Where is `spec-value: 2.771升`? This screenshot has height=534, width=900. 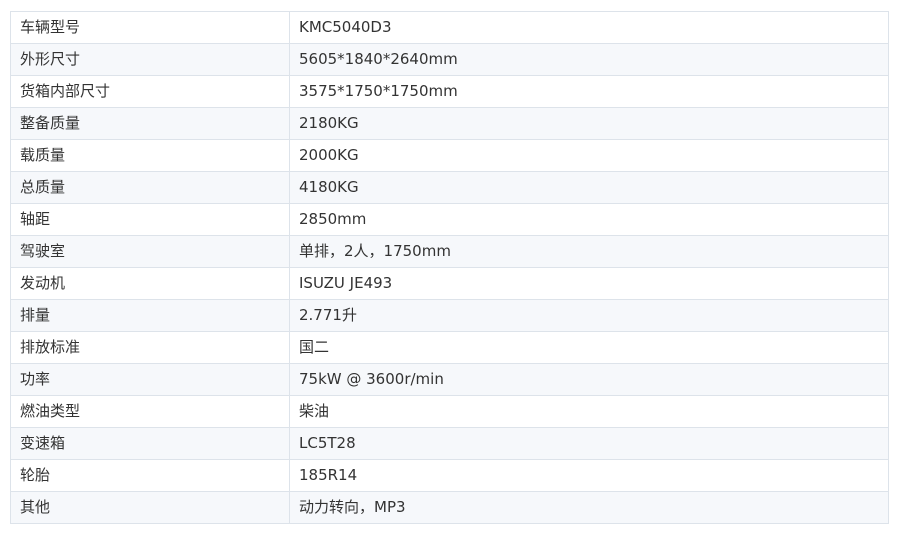 spec-value: 2.771升 is located at coordinates (589, 315).